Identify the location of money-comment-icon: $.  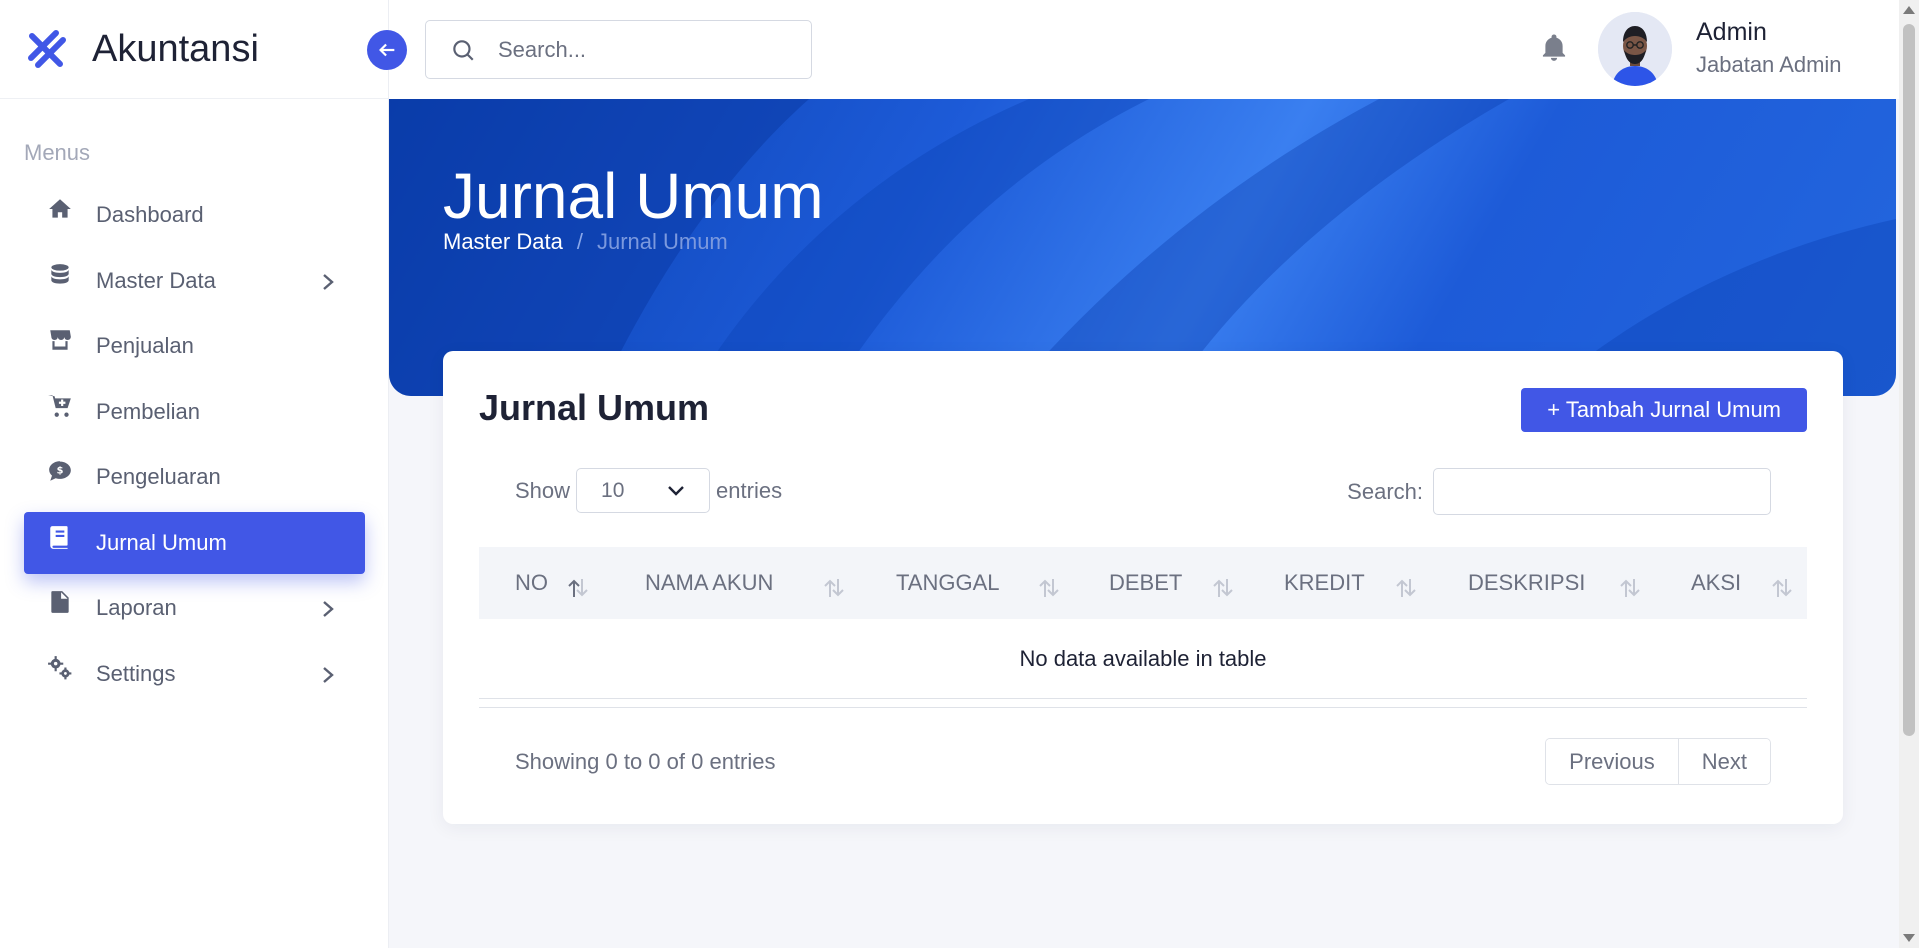
(60, 471).